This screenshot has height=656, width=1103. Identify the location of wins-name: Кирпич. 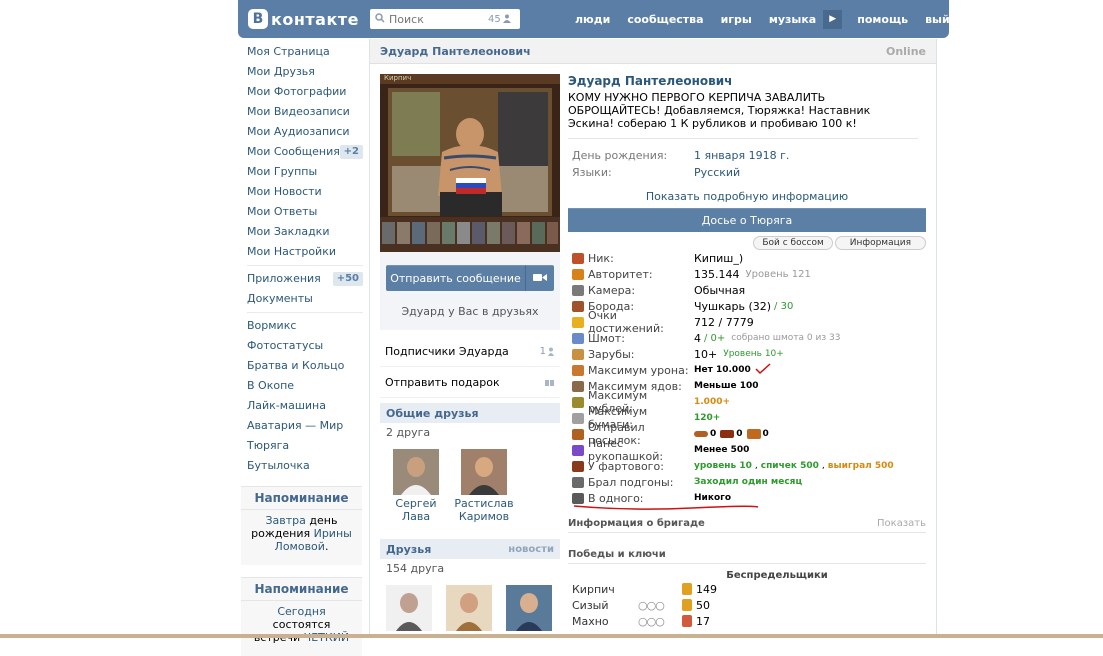
(593, 589).